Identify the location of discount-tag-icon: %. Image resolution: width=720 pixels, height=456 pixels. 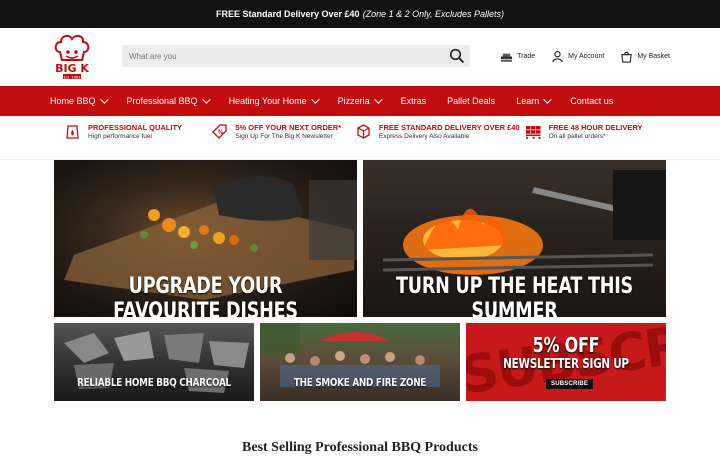
(220, 131).